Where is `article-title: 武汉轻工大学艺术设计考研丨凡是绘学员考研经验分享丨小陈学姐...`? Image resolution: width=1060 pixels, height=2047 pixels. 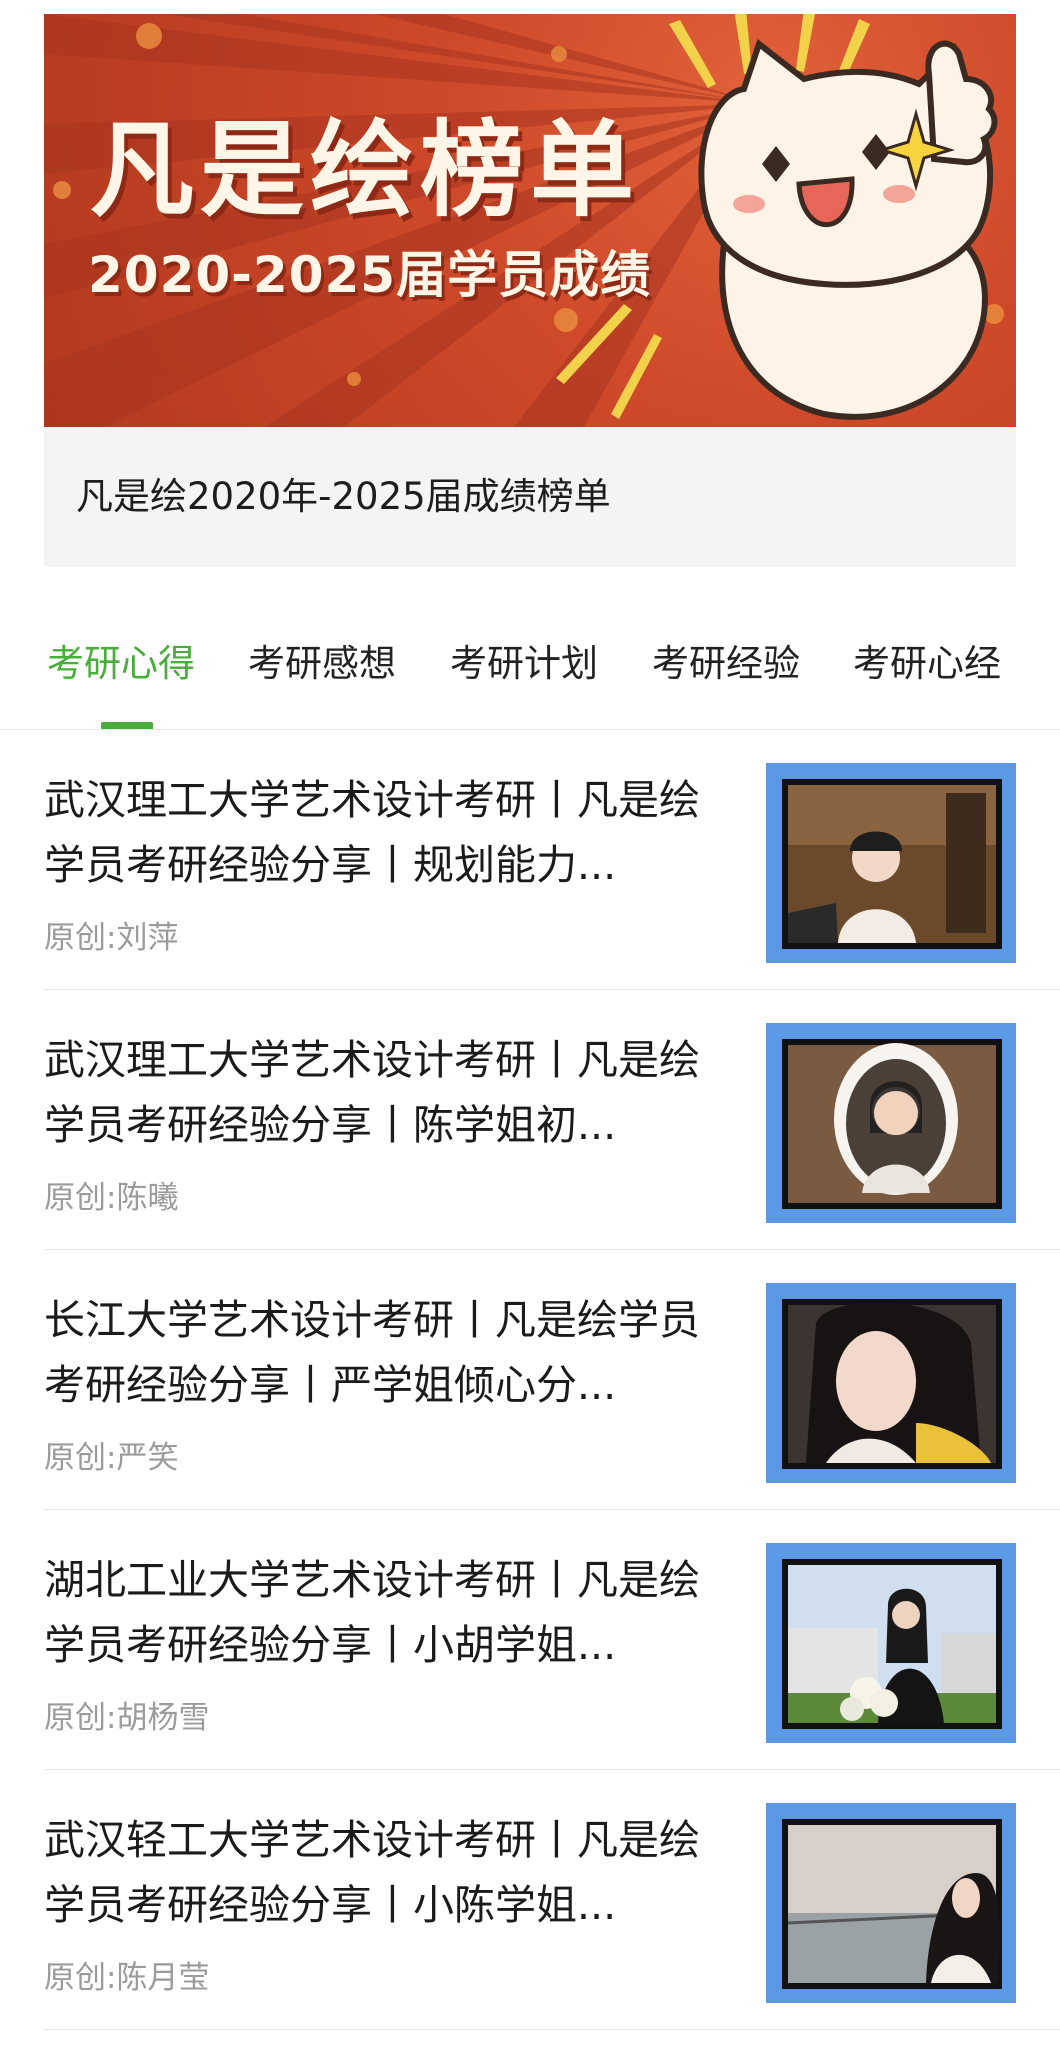
article-title: 武汉轻工大学艺术设计考研丨凡是绘学员考研经验分享丨小陈学姐... is located at coordinates (372, 1872).